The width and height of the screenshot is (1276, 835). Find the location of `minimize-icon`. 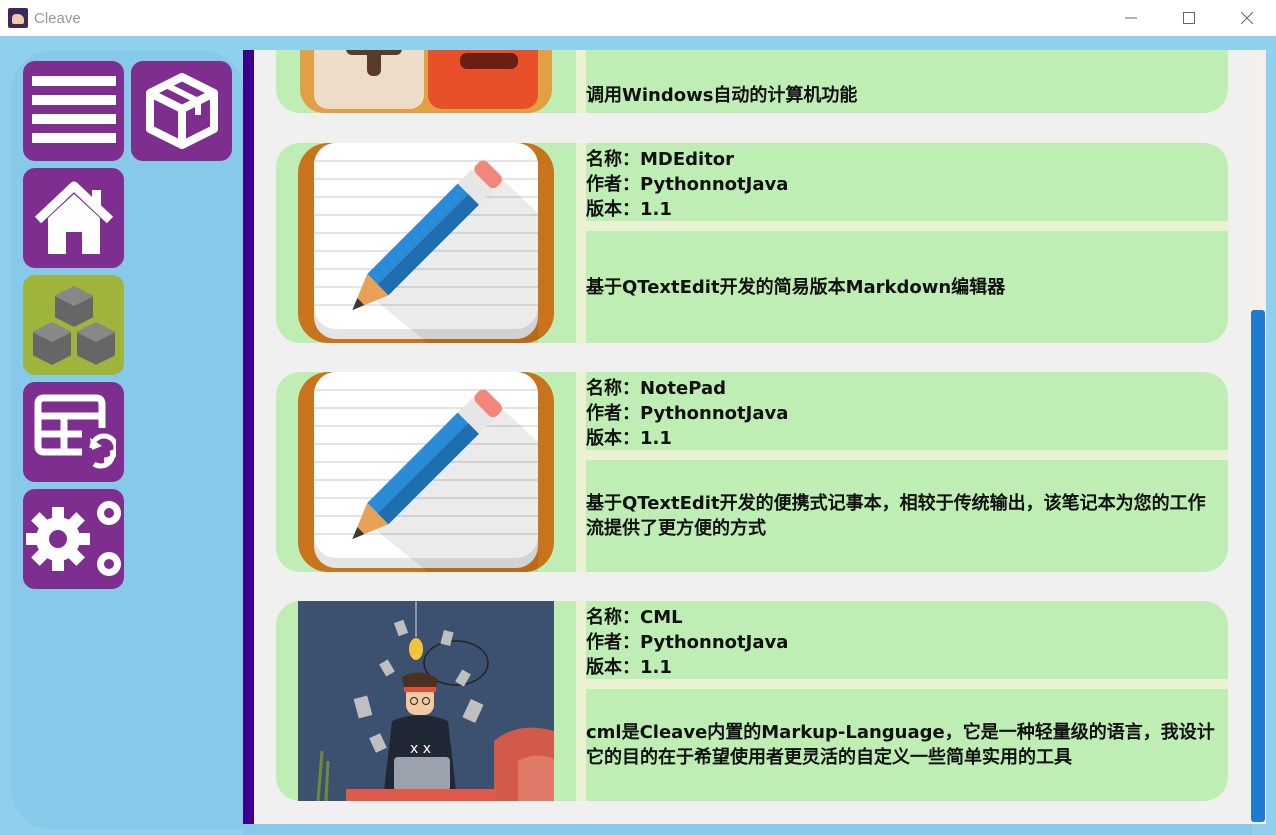

minimize-icon is located at coordinates (1131, 18).